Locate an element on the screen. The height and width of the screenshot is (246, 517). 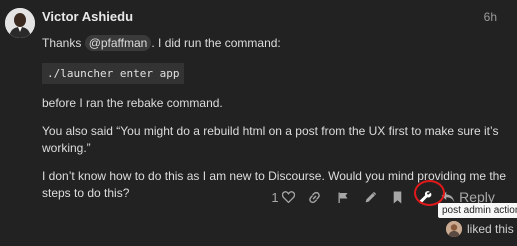
paragraph-rebake: before I ran the rebake command. is located at coordinates (132, 103).